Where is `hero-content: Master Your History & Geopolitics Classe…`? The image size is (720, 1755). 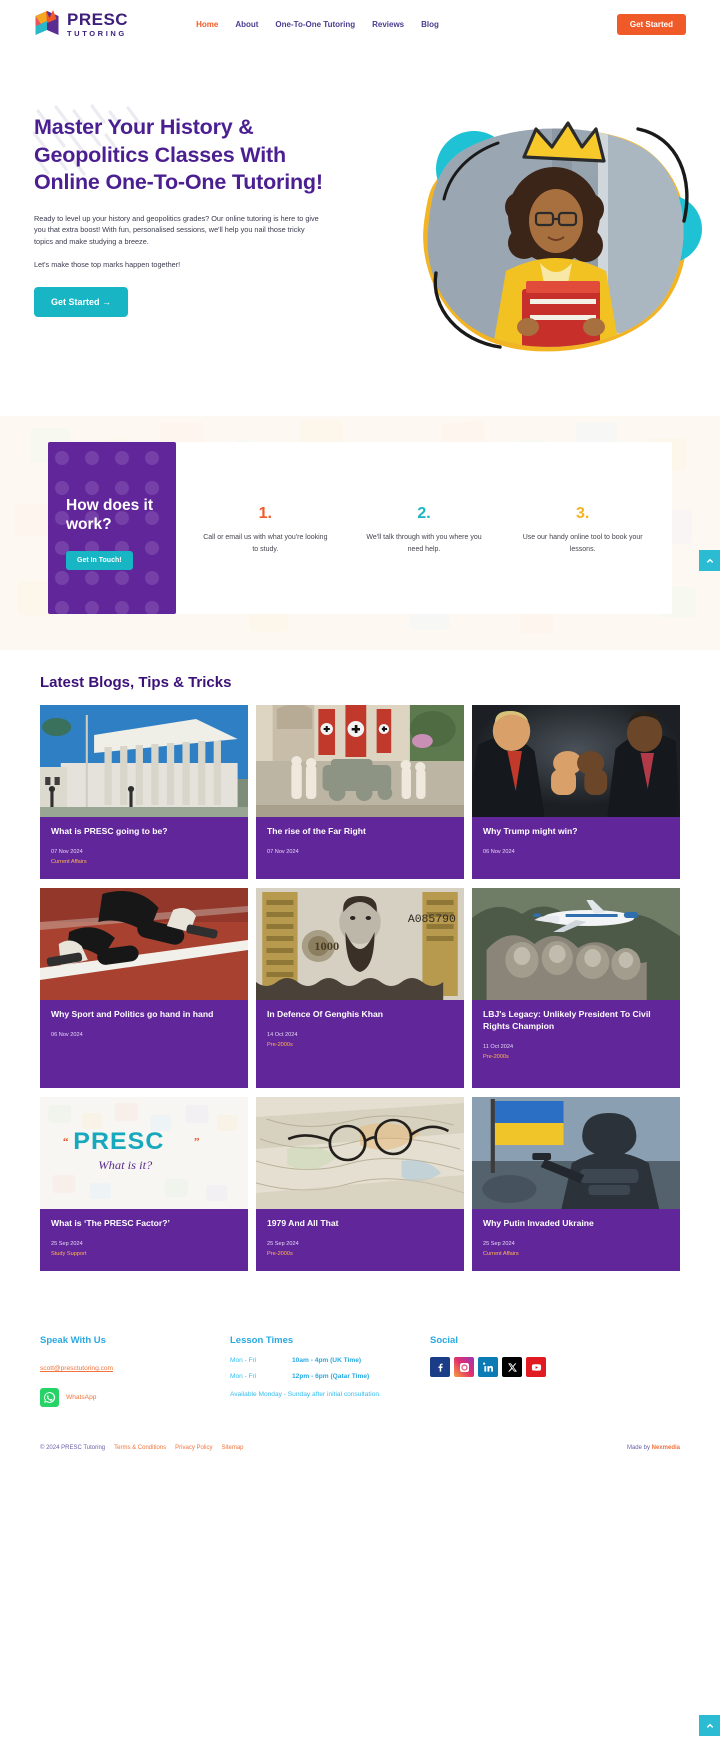
hero-content: Master Your History & Geopolitics Classe… is located at coordinates (180, 191).